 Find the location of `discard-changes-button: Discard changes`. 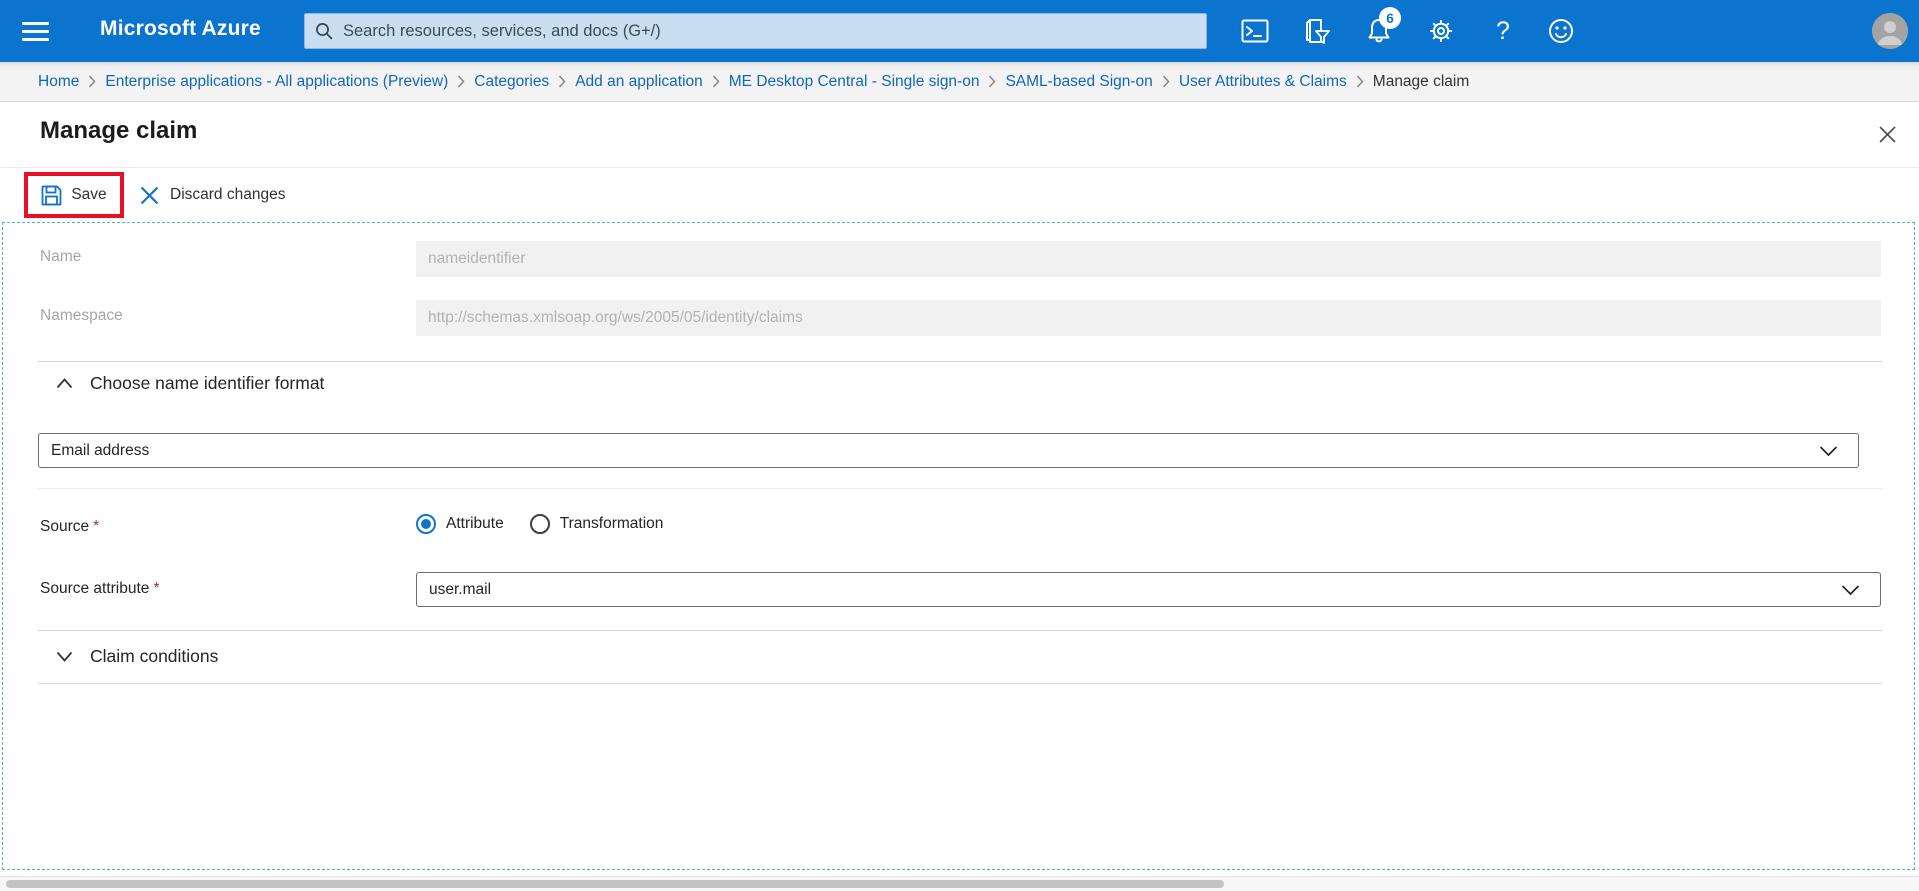

discard-changes-button: Discard changes is located at coordinates (212, 195).